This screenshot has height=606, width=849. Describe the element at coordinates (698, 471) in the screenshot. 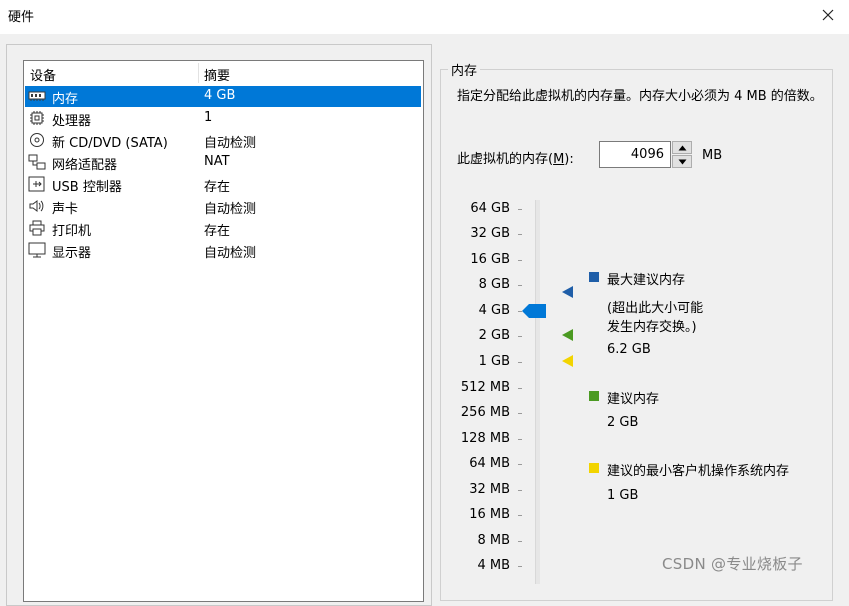

I see `min-legend-title: 建议的最小客户机操作系统内存` at that location.